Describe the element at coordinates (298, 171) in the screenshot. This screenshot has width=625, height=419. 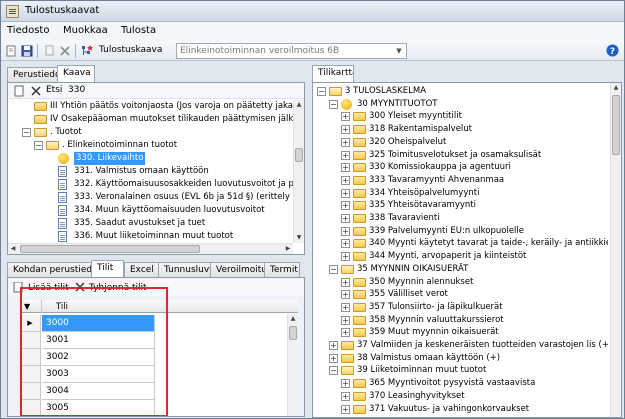
I see `tree-vertical-scrollbar: ▲ ▼` at that location.